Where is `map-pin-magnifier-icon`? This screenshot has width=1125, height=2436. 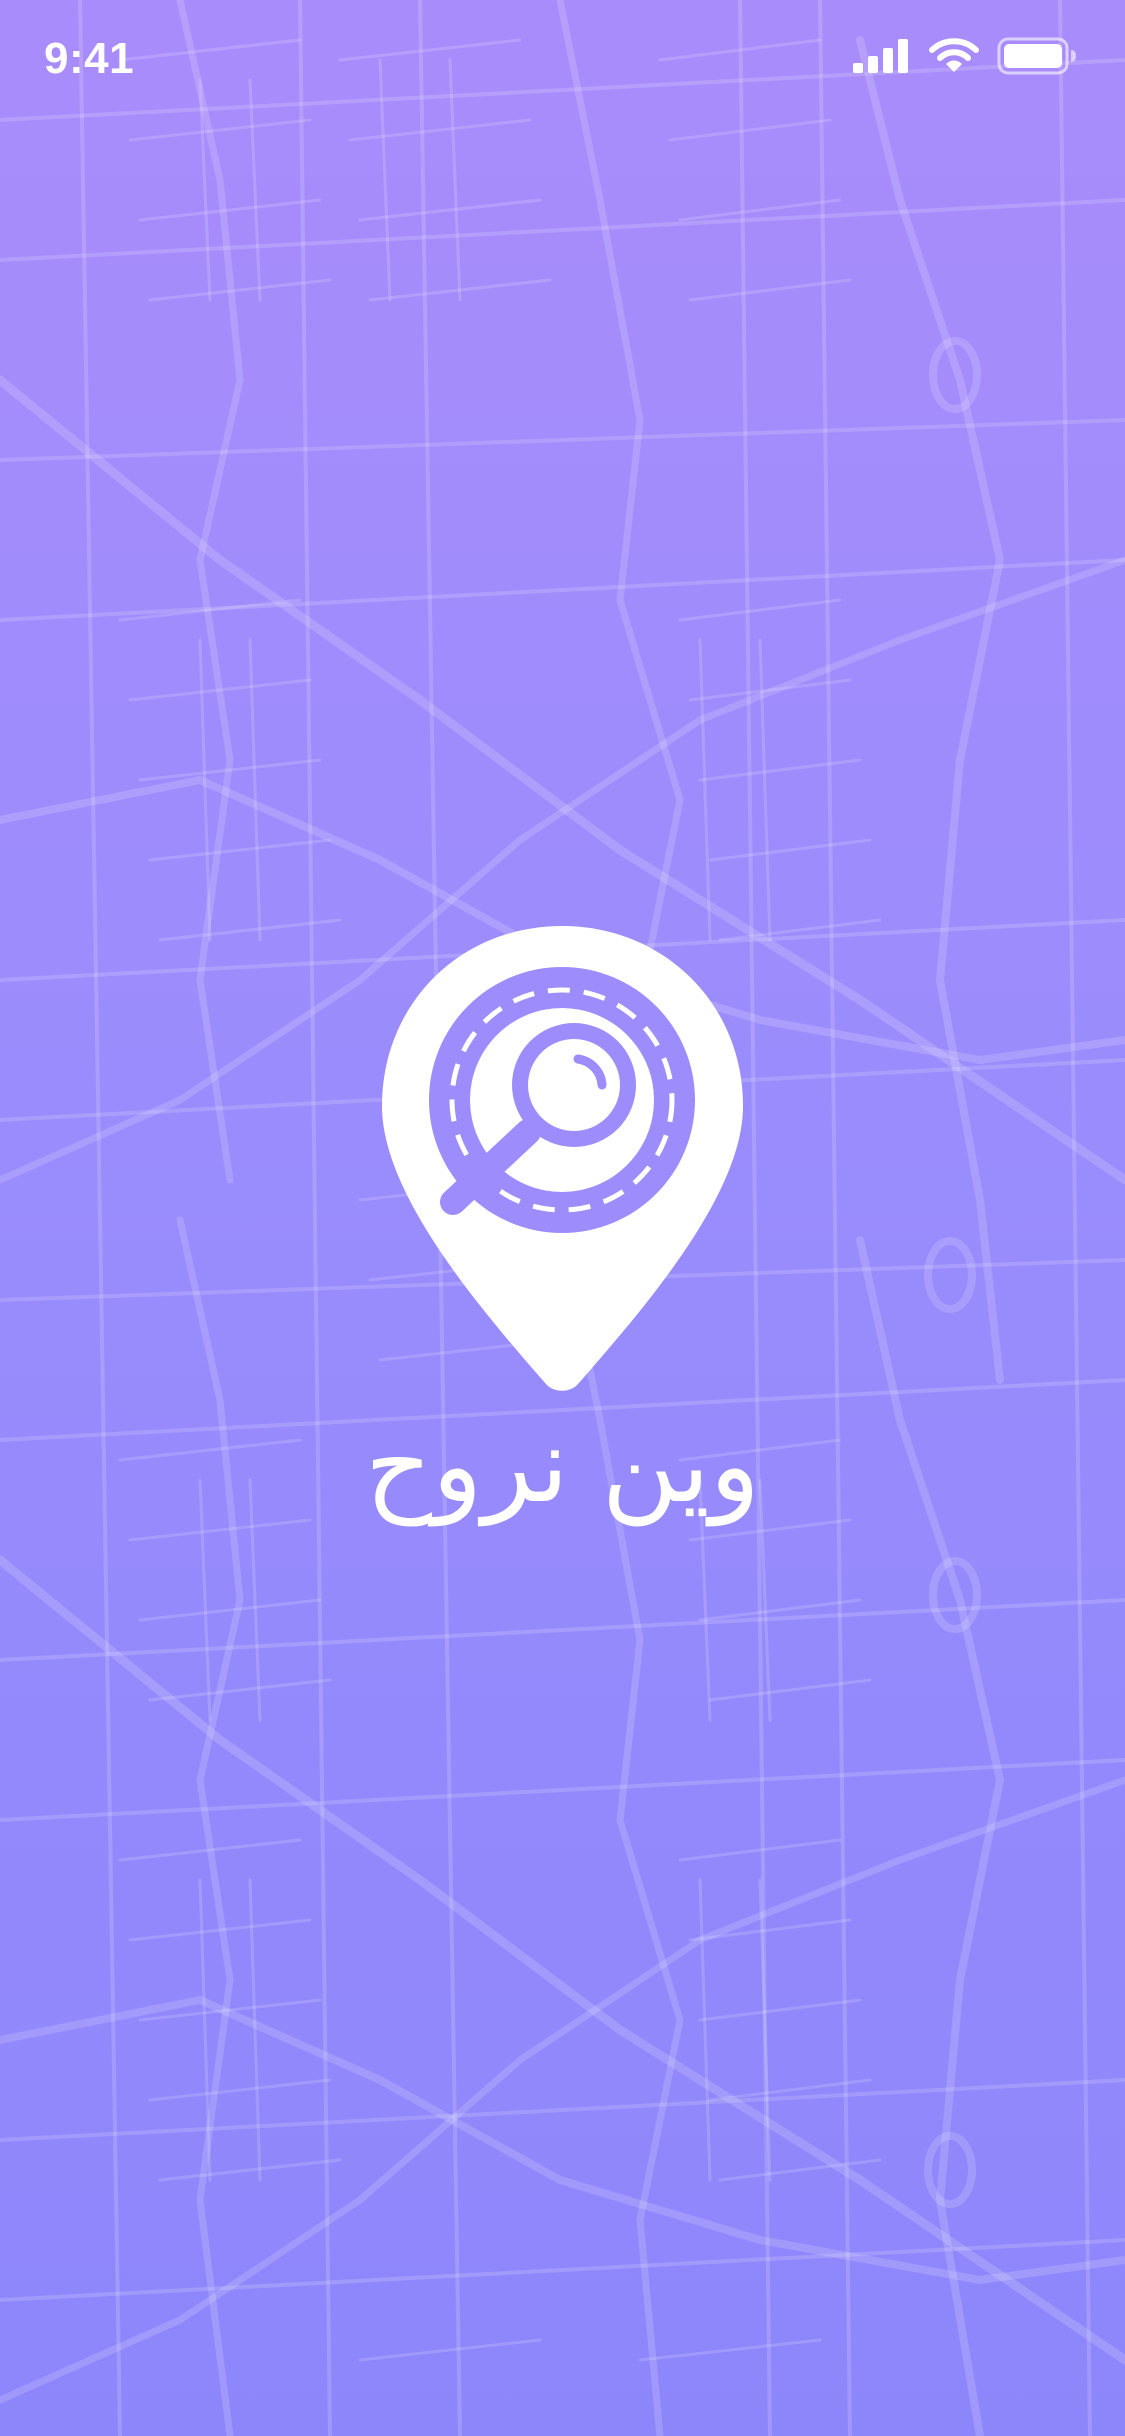 map-pin-magnifier-icon is located at coordinates (562, 1158).